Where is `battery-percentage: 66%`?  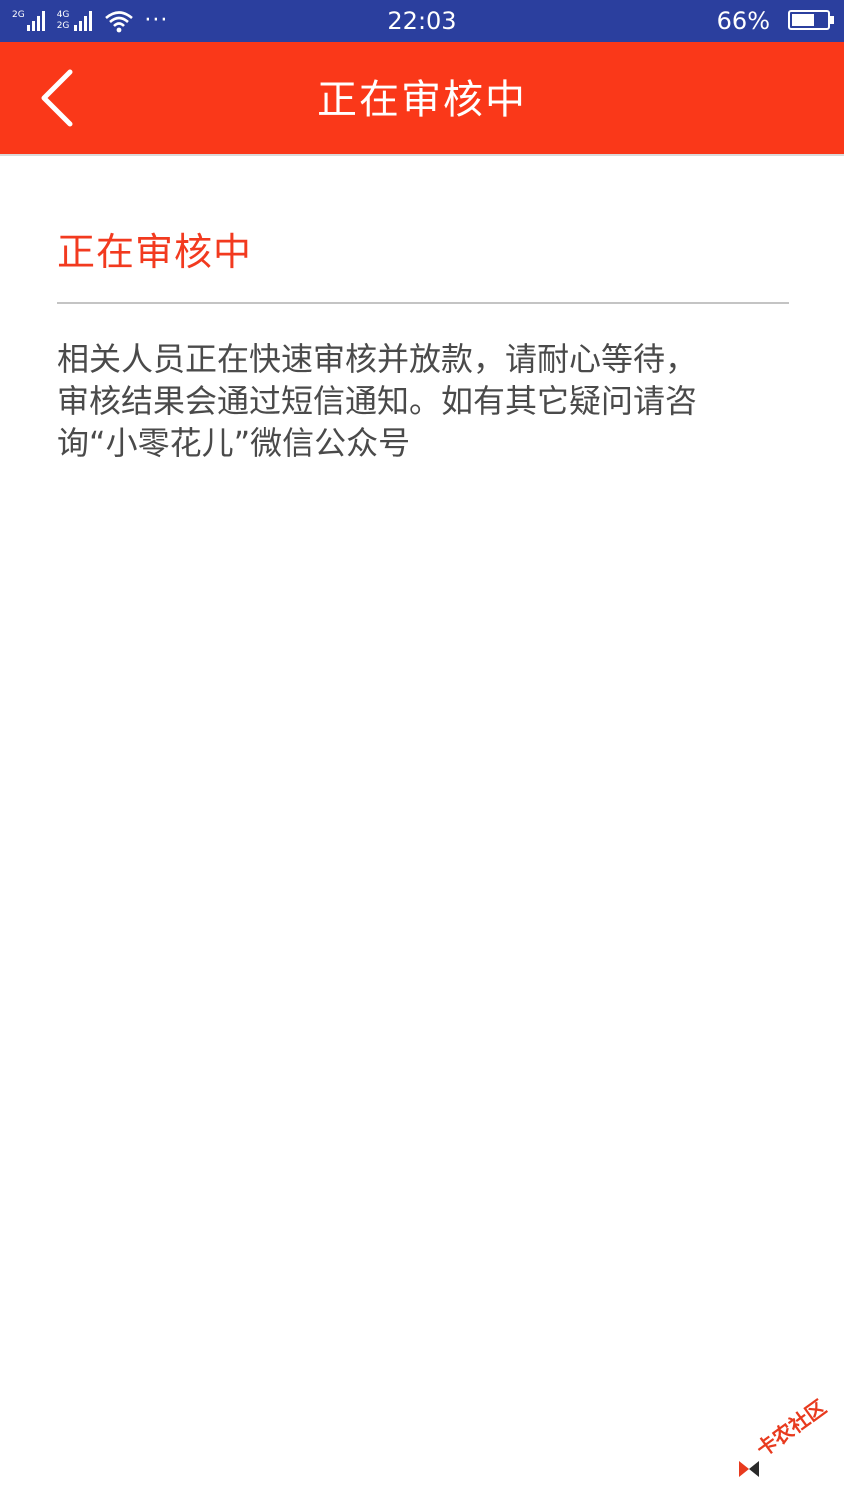
battery-percentage: 66% is located at coordinates (743, 21).